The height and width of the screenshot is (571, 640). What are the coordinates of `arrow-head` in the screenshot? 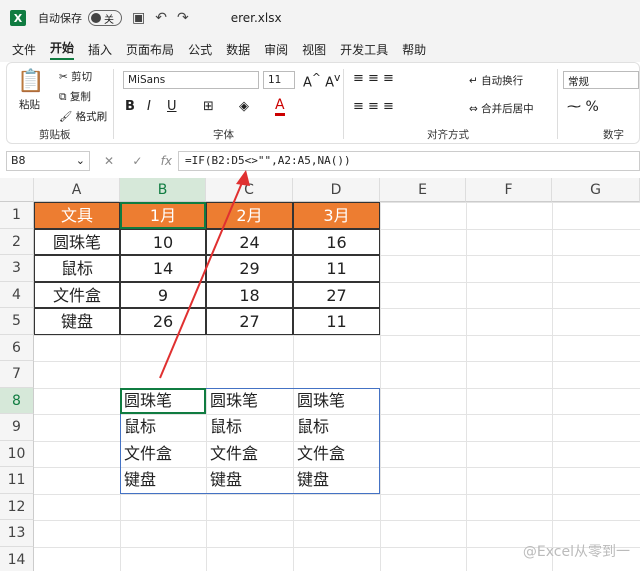 It's located at (243, 178).